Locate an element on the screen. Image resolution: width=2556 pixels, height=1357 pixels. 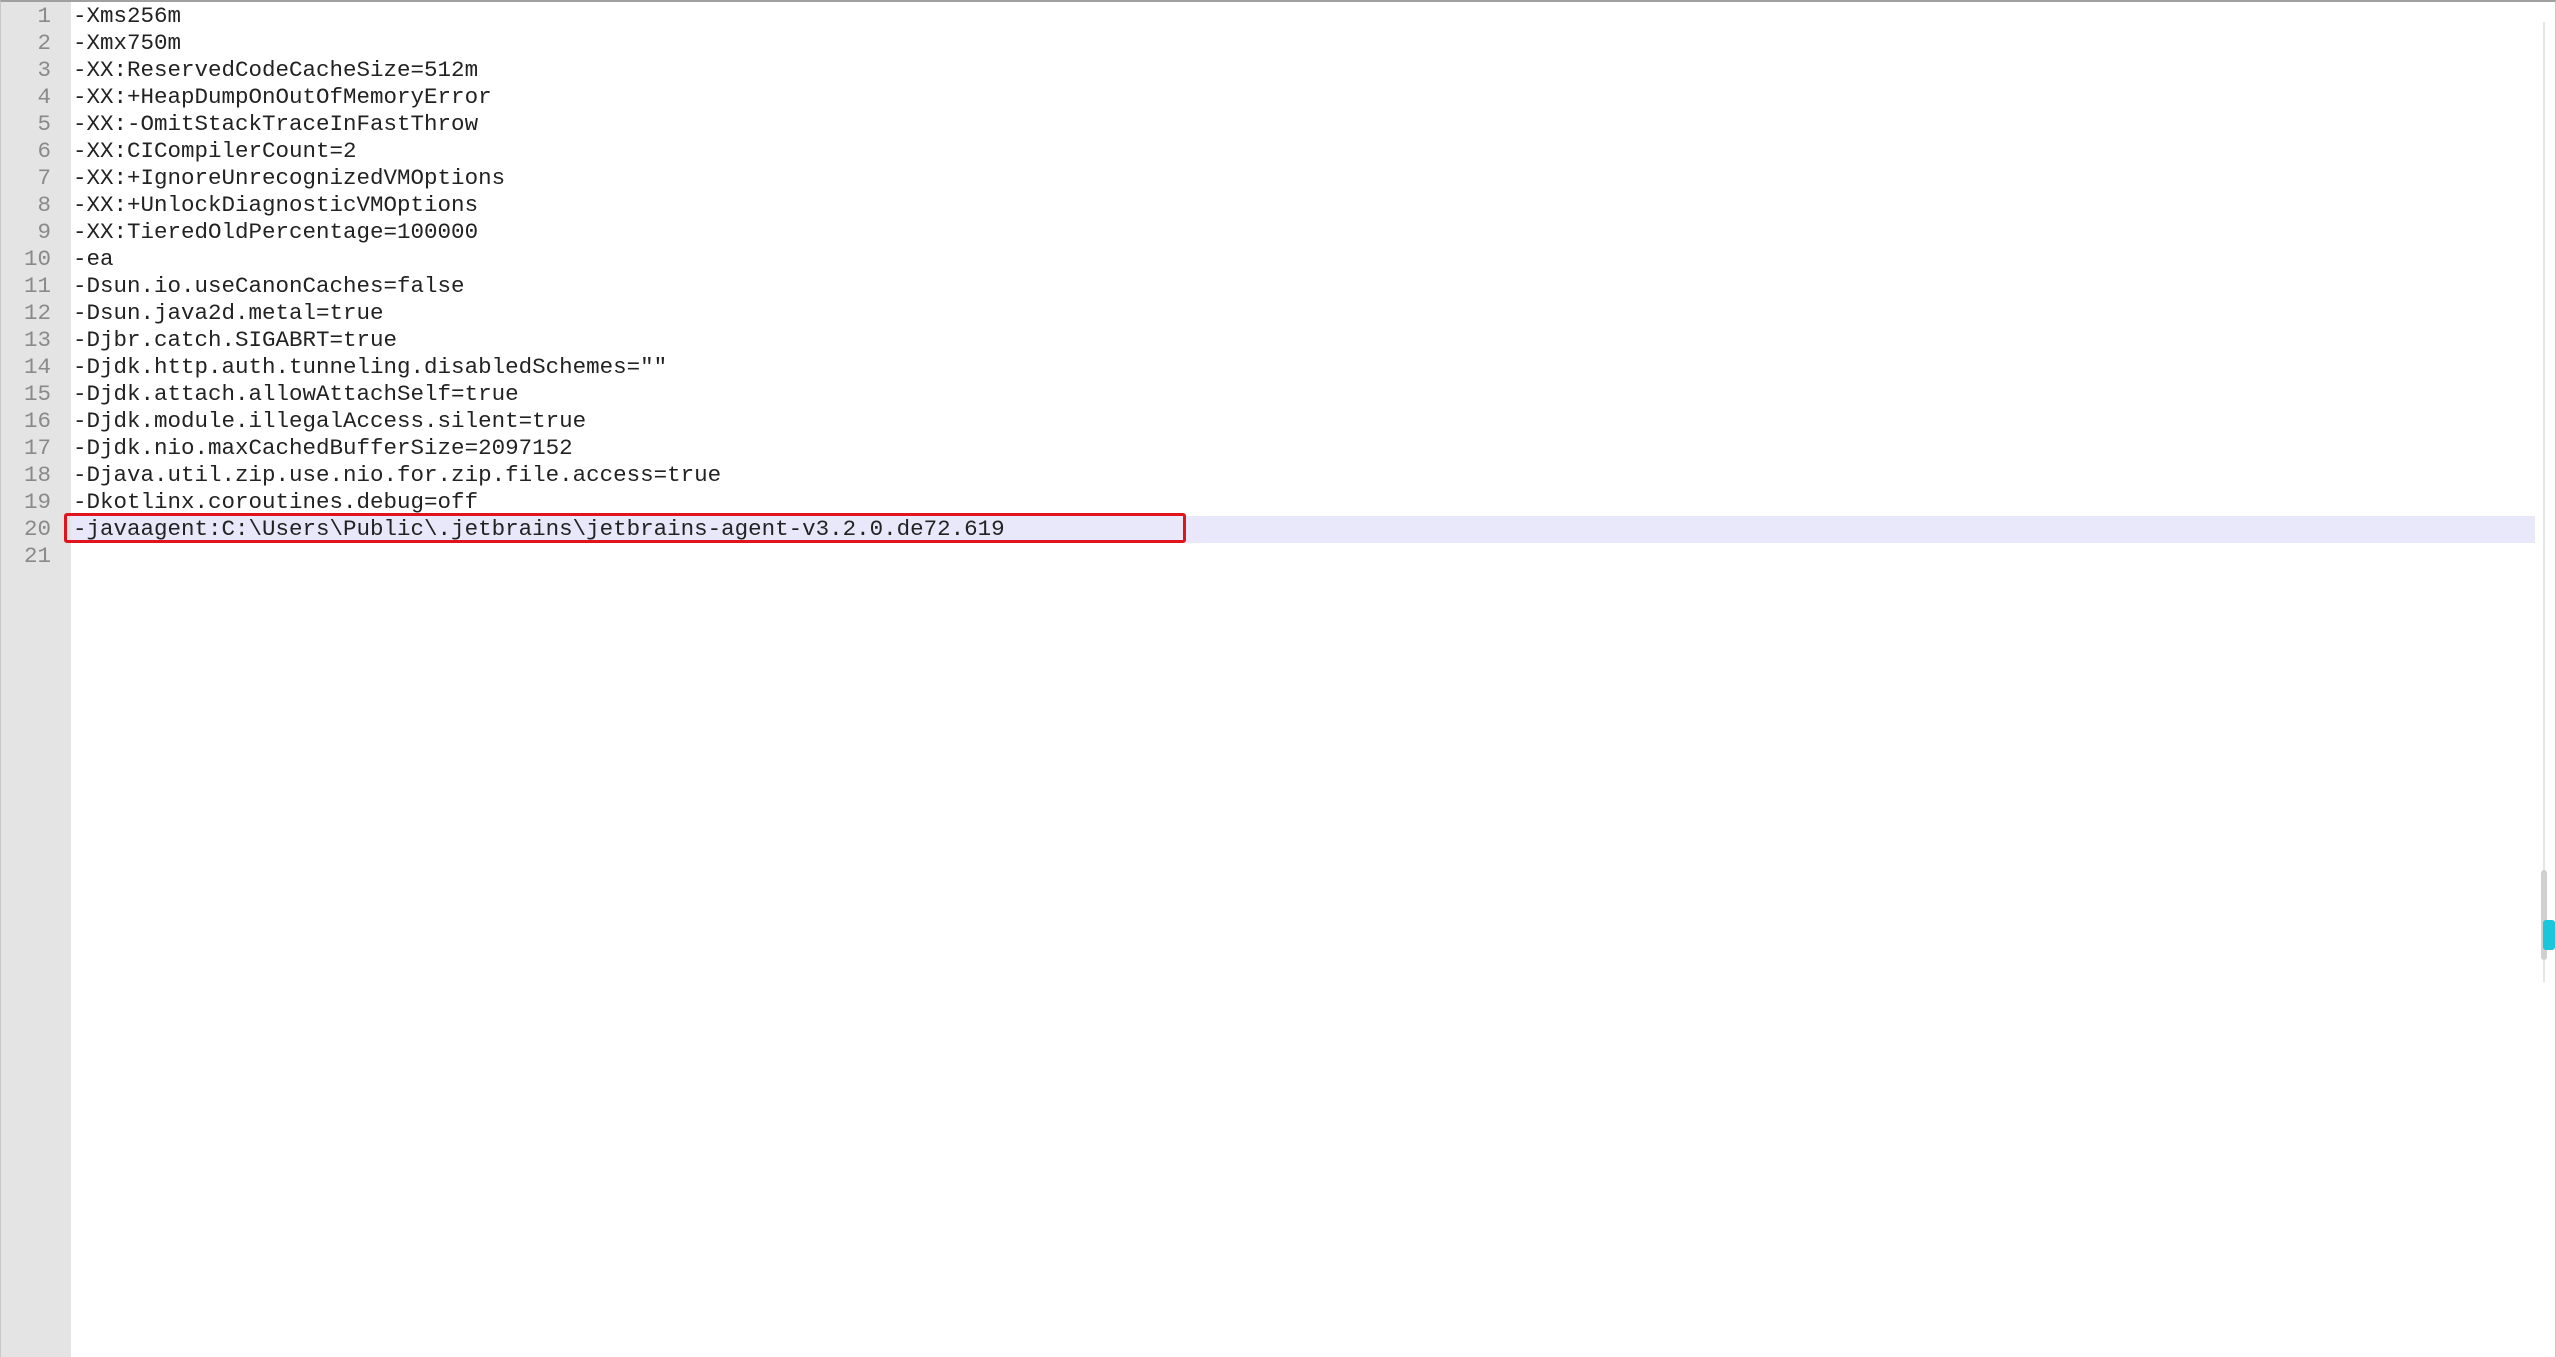
code-line: 10 -ea is located at coordinates (1279, 259).